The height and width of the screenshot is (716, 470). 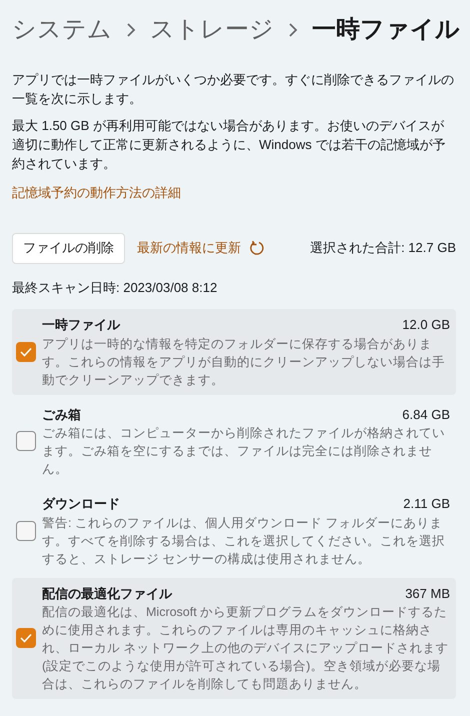 I want to click on category-description: 警告: これらのファイルは、個人用ダウンロード フォルダーにあります。すべてを削除する場合は、これを選択してください。これを選択すると、ストレージ センサーの構成は使用されません。, so click(x=244, y=541).